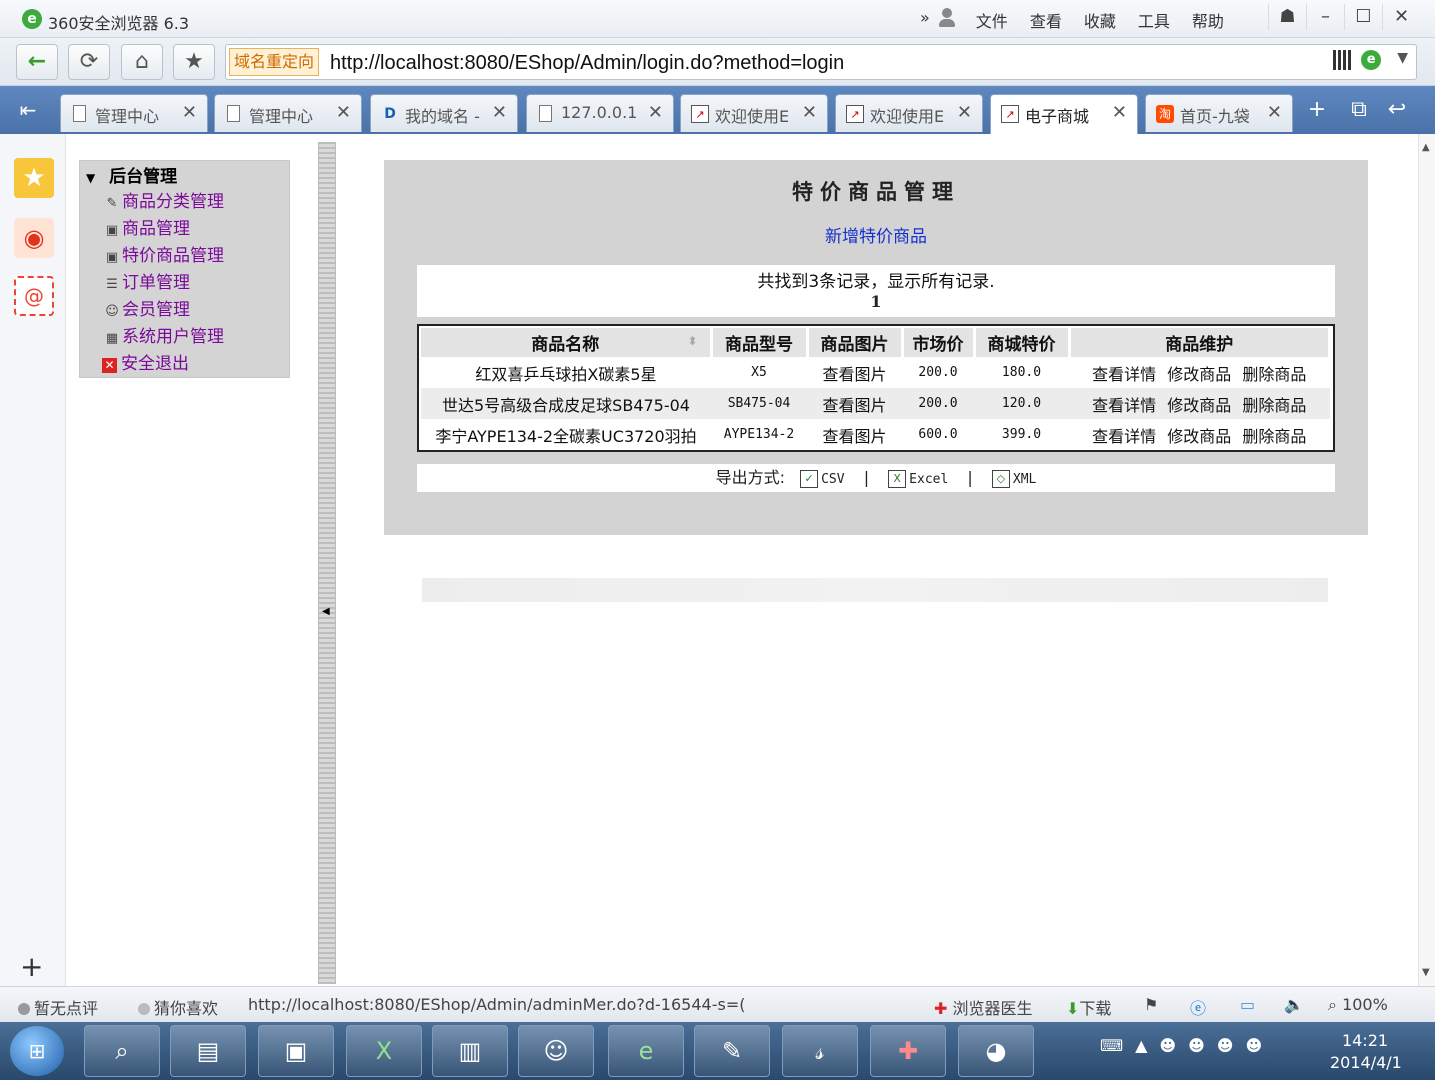  What do you see at coordinates (556, 1051) in the screenshot?
I see `qq-avatar-icon: ☺` at bounding box center [556, 1051].